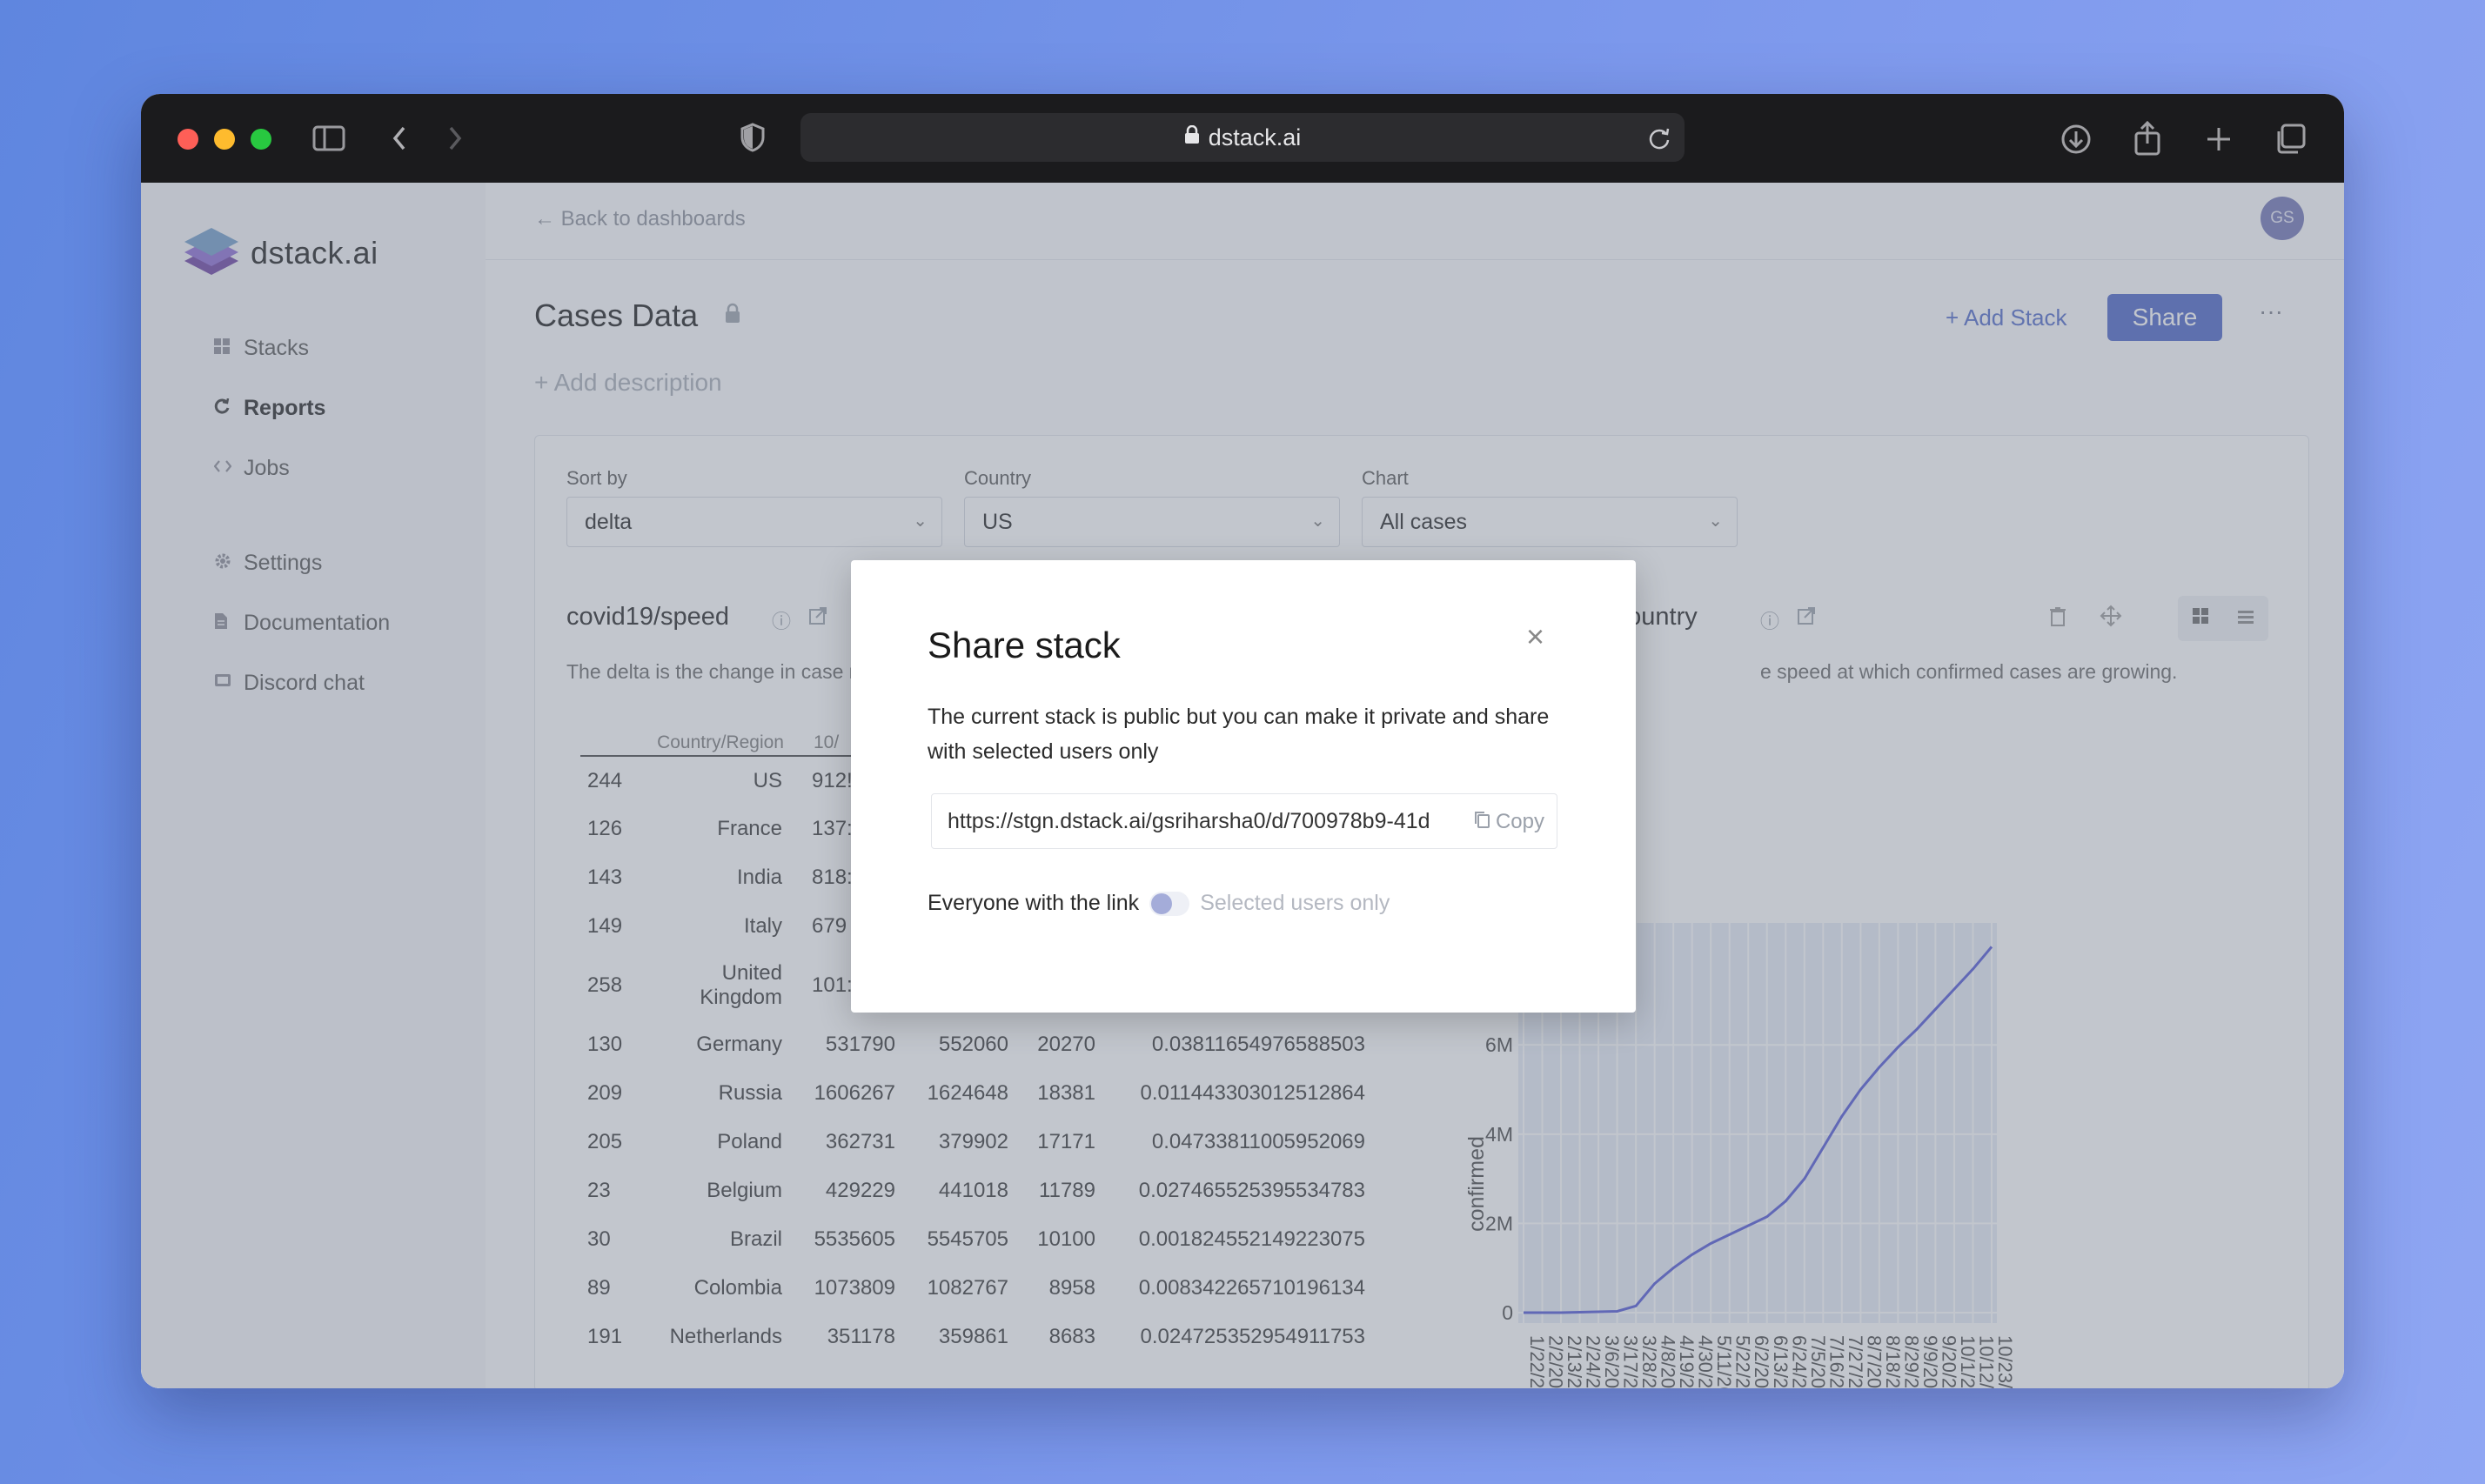  I want to click on download-icon, so click(2076, 140).